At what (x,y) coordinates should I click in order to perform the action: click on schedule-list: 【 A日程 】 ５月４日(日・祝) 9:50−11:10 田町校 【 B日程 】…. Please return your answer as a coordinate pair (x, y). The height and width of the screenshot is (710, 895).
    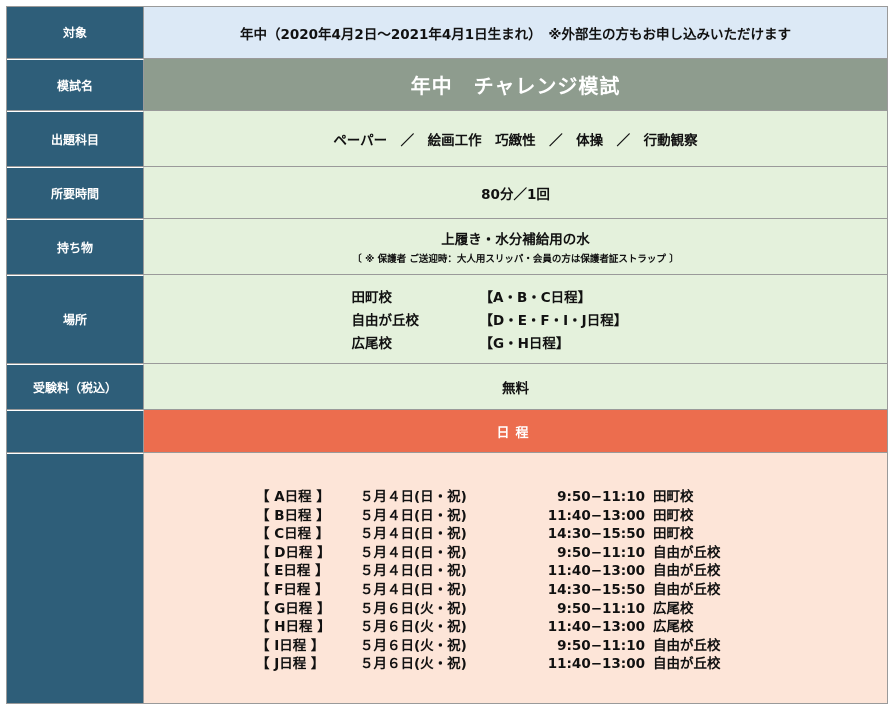
    Looking at the image, I should click on (504, 581).